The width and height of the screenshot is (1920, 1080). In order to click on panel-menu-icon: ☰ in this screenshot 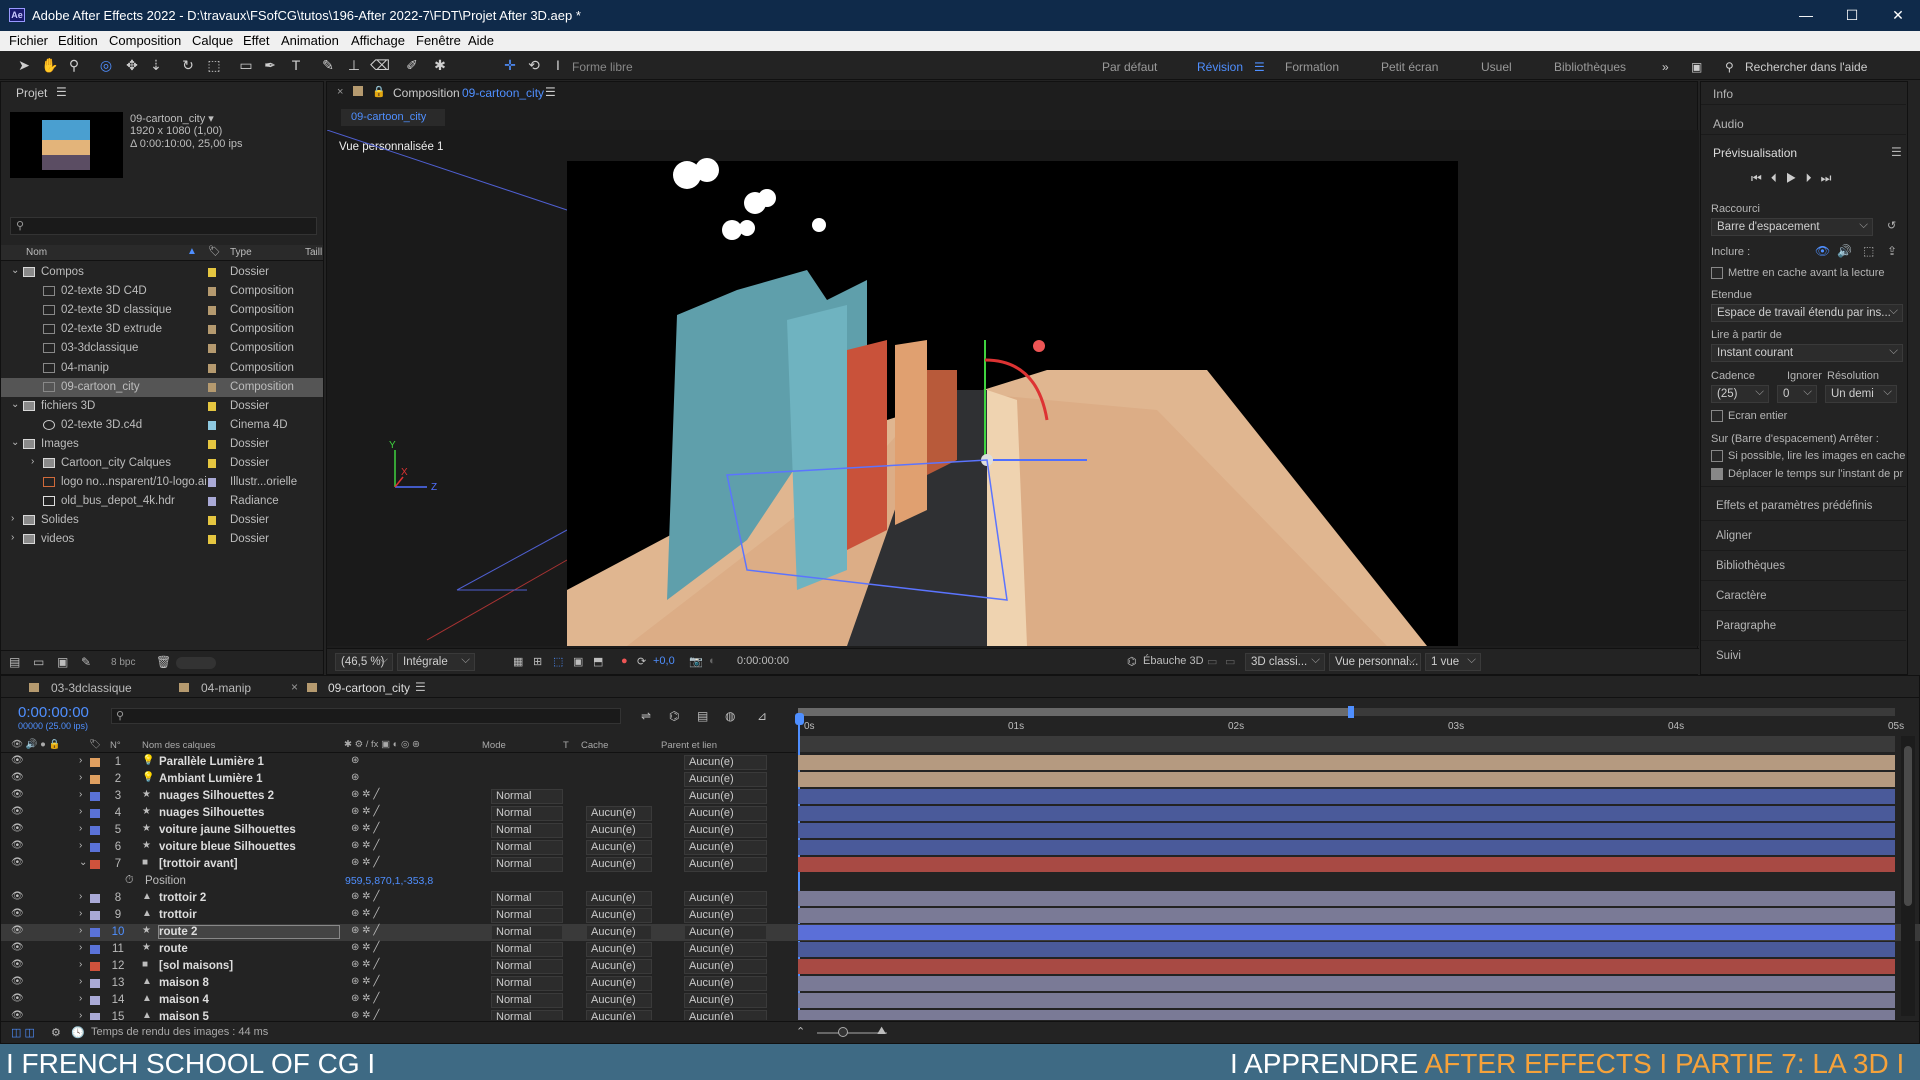, I will do `click(61, 92)`.